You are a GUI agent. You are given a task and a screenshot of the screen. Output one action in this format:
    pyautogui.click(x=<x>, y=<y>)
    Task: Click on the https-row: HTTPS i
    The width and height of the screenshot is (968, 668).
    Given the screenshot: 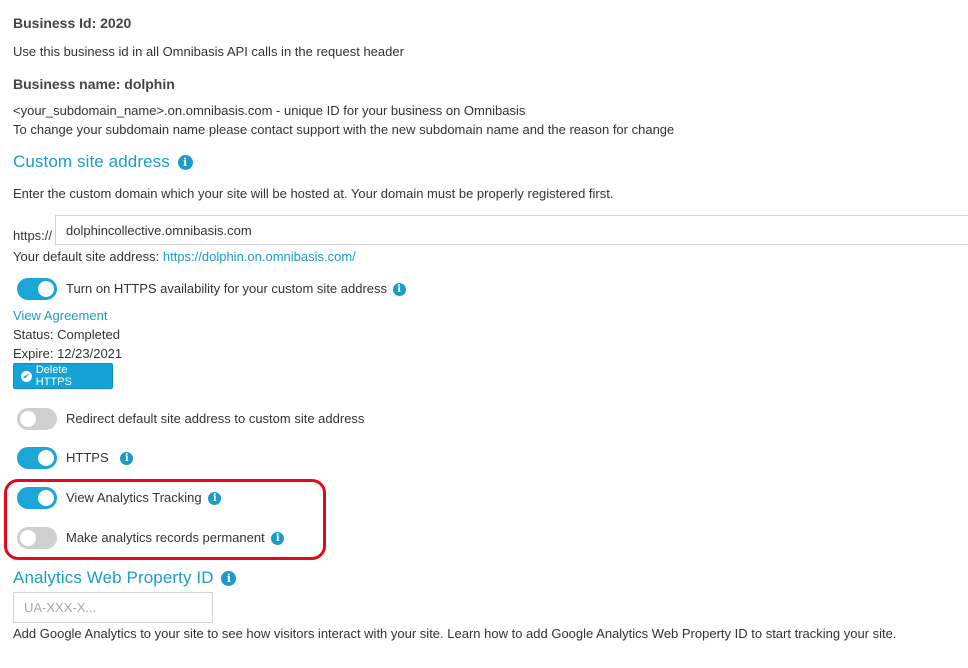 What is the action you would take?
    pyautogui.click(x=100, y=458)
    